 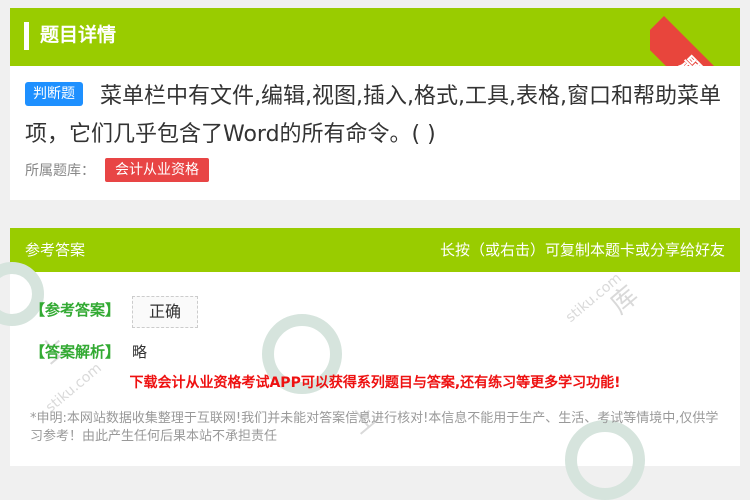 I want to click on page-title: 题目详情, so click(x=78, y=35).